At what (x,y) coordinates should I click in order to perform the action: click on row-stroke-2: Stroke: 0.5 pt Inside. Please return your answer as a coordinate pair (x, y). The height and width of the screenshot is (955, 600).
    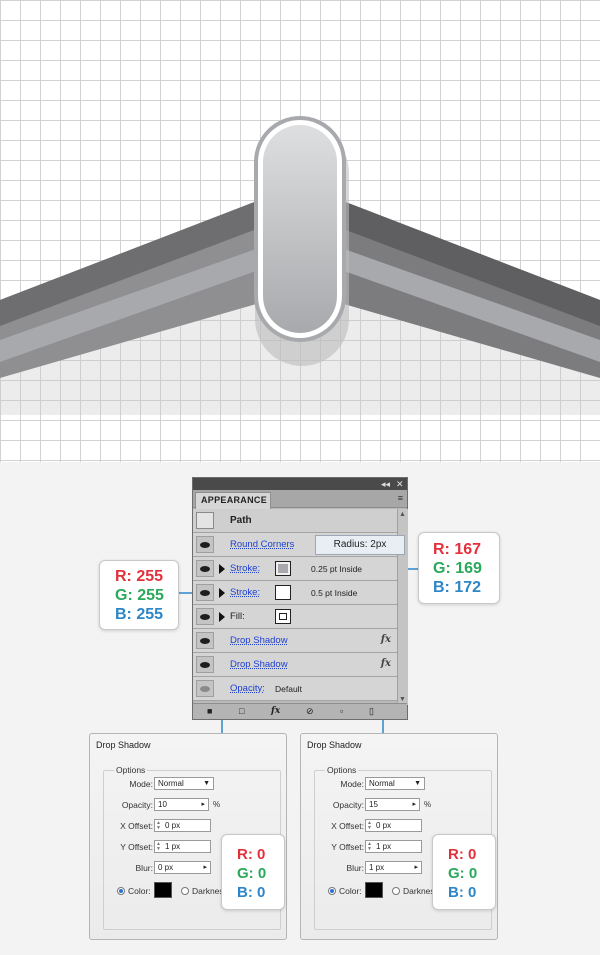
    Looking at the image, I should click on (295, 593).